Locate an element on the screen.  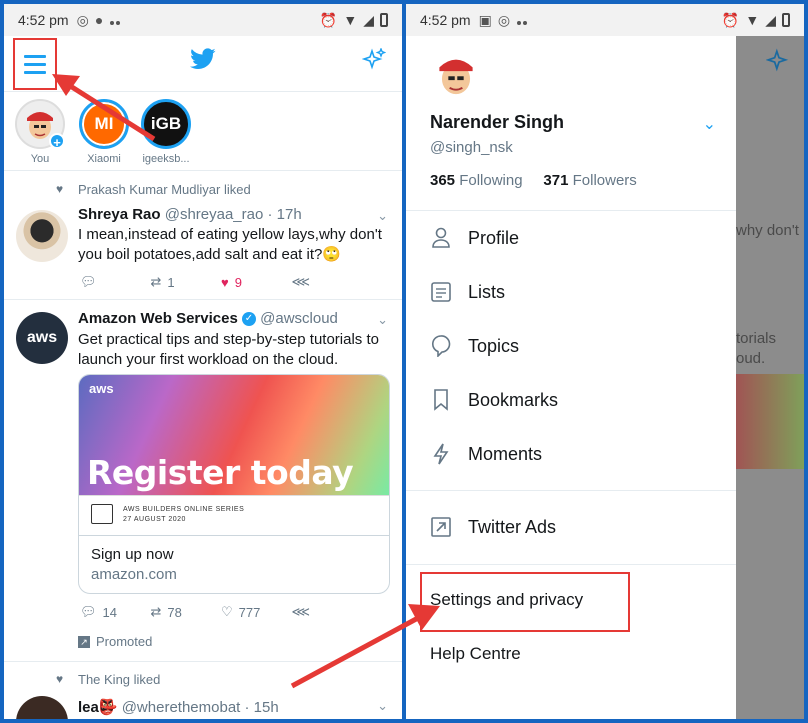
followers-label: Followers is located at coordinates (604, 180).